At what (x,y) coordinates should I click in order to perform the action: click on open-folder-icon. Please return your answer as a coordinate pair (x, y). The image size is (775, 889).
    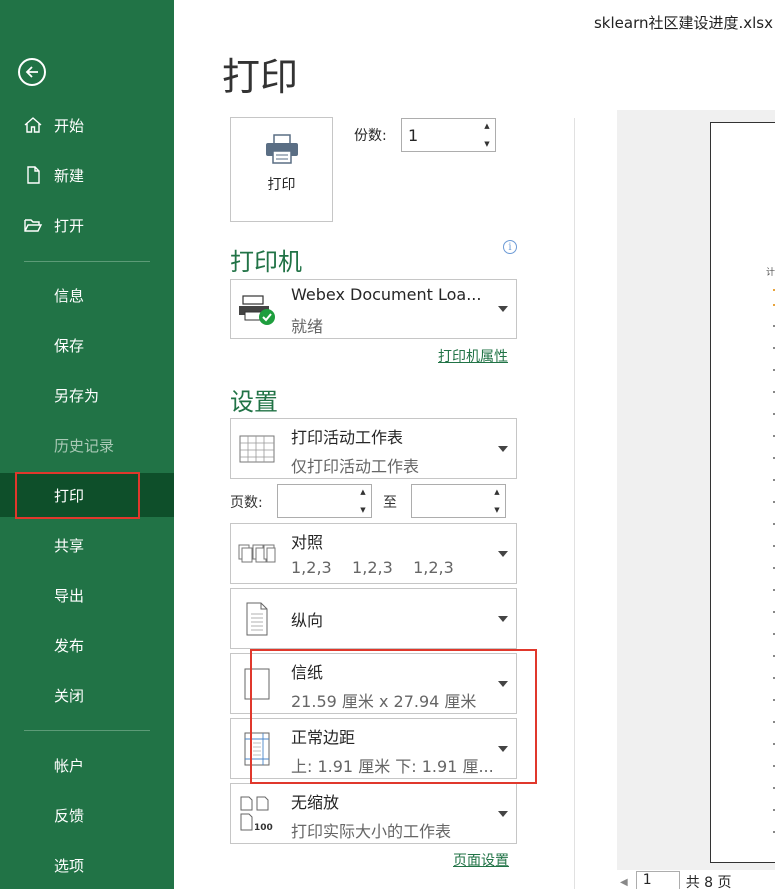
    Looking at the image, I should click on (33, 225).